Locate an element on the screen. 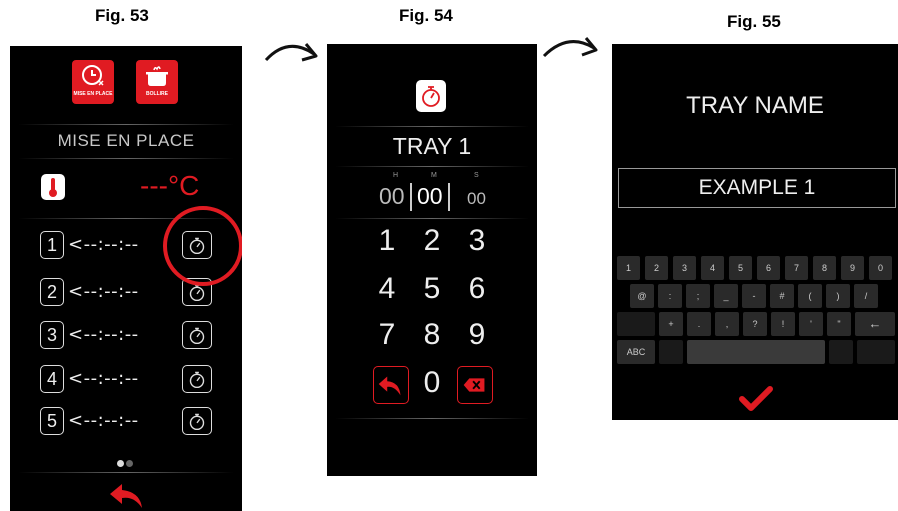  page-indicator is located at coordinates (125, 463).